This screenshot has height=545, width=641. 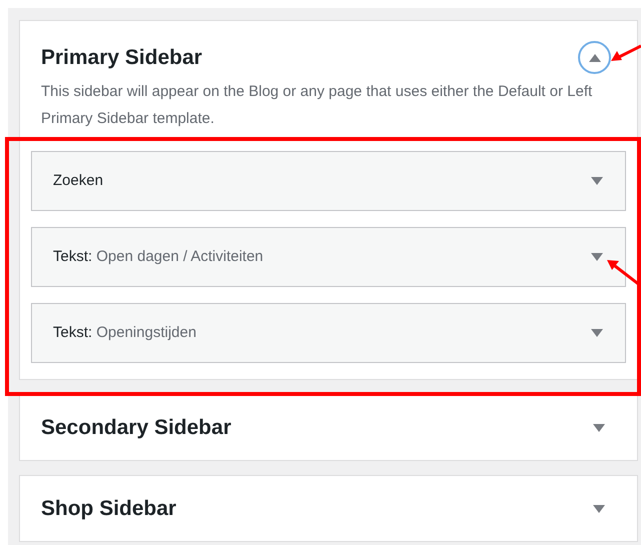 What do you see at coordinates (328, 181) in the screenshot?
I see `widget-bar: Zoeken` at bounding box center [328, 181].